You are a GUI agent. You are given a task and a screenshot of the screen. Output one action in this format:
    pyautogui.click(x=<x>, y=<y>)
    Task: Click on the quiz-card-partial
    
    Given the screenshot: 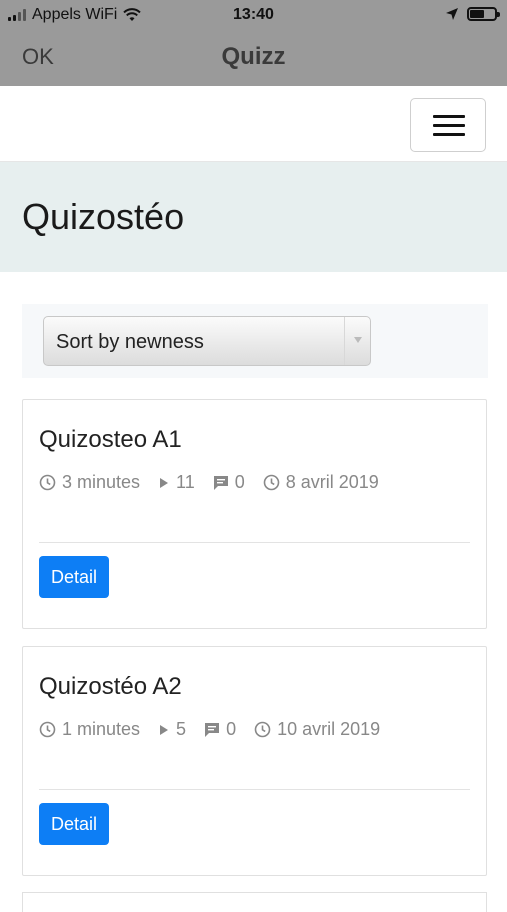 What is the action you would take?
    pyautogui.click(x=254, y=902)
    